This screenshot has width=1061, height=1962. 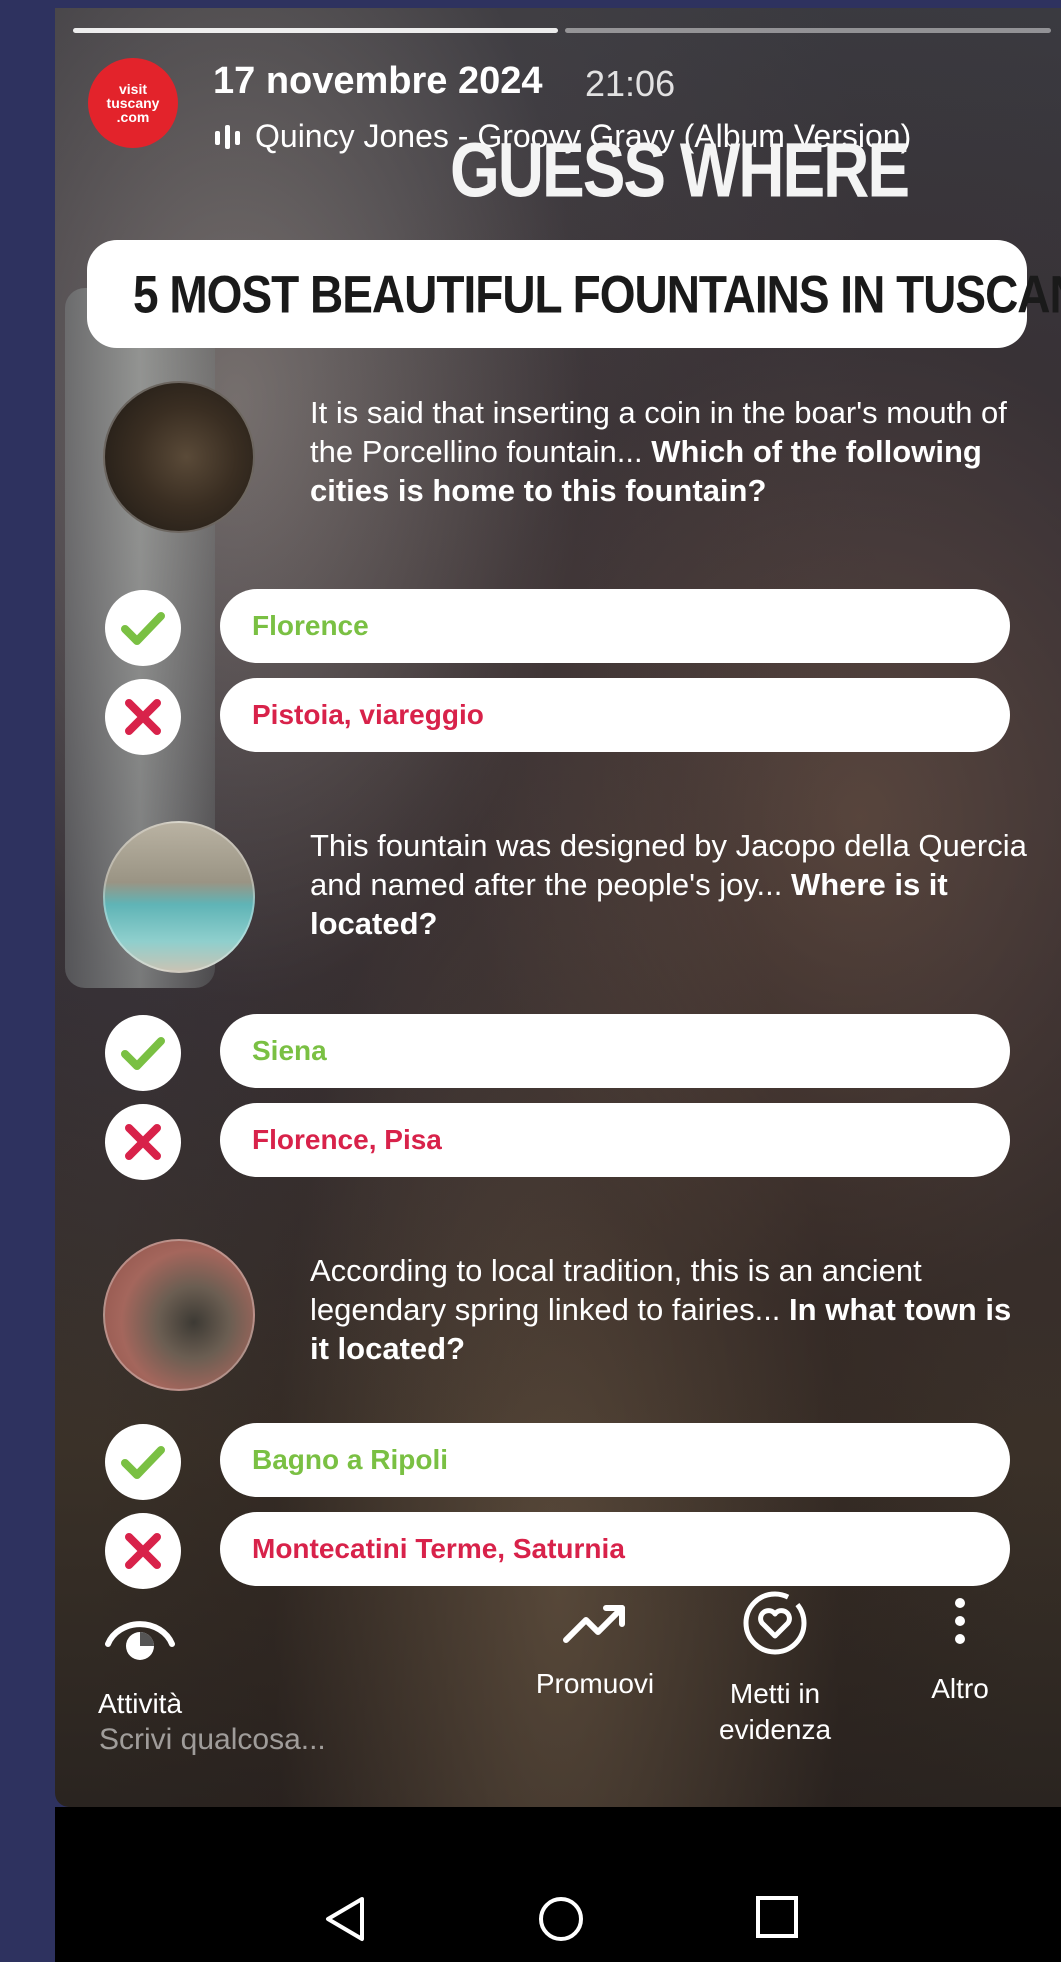 What do you see at coordinates (595, 1650) in the screenshot?
I see `promote-button: Promuovi` at bounding box center [595, 1650].